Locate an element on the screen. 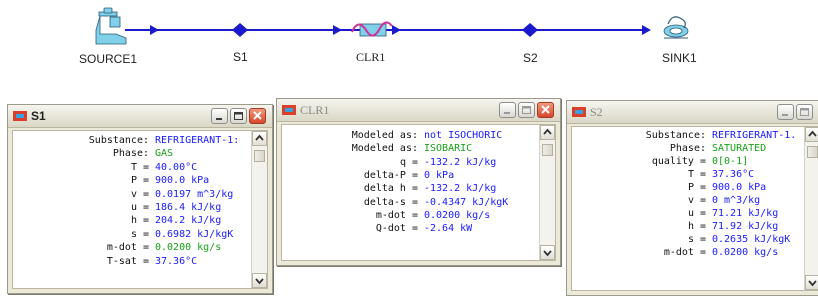  cooler-label: CLR1 is located at coordinates (371, 57).